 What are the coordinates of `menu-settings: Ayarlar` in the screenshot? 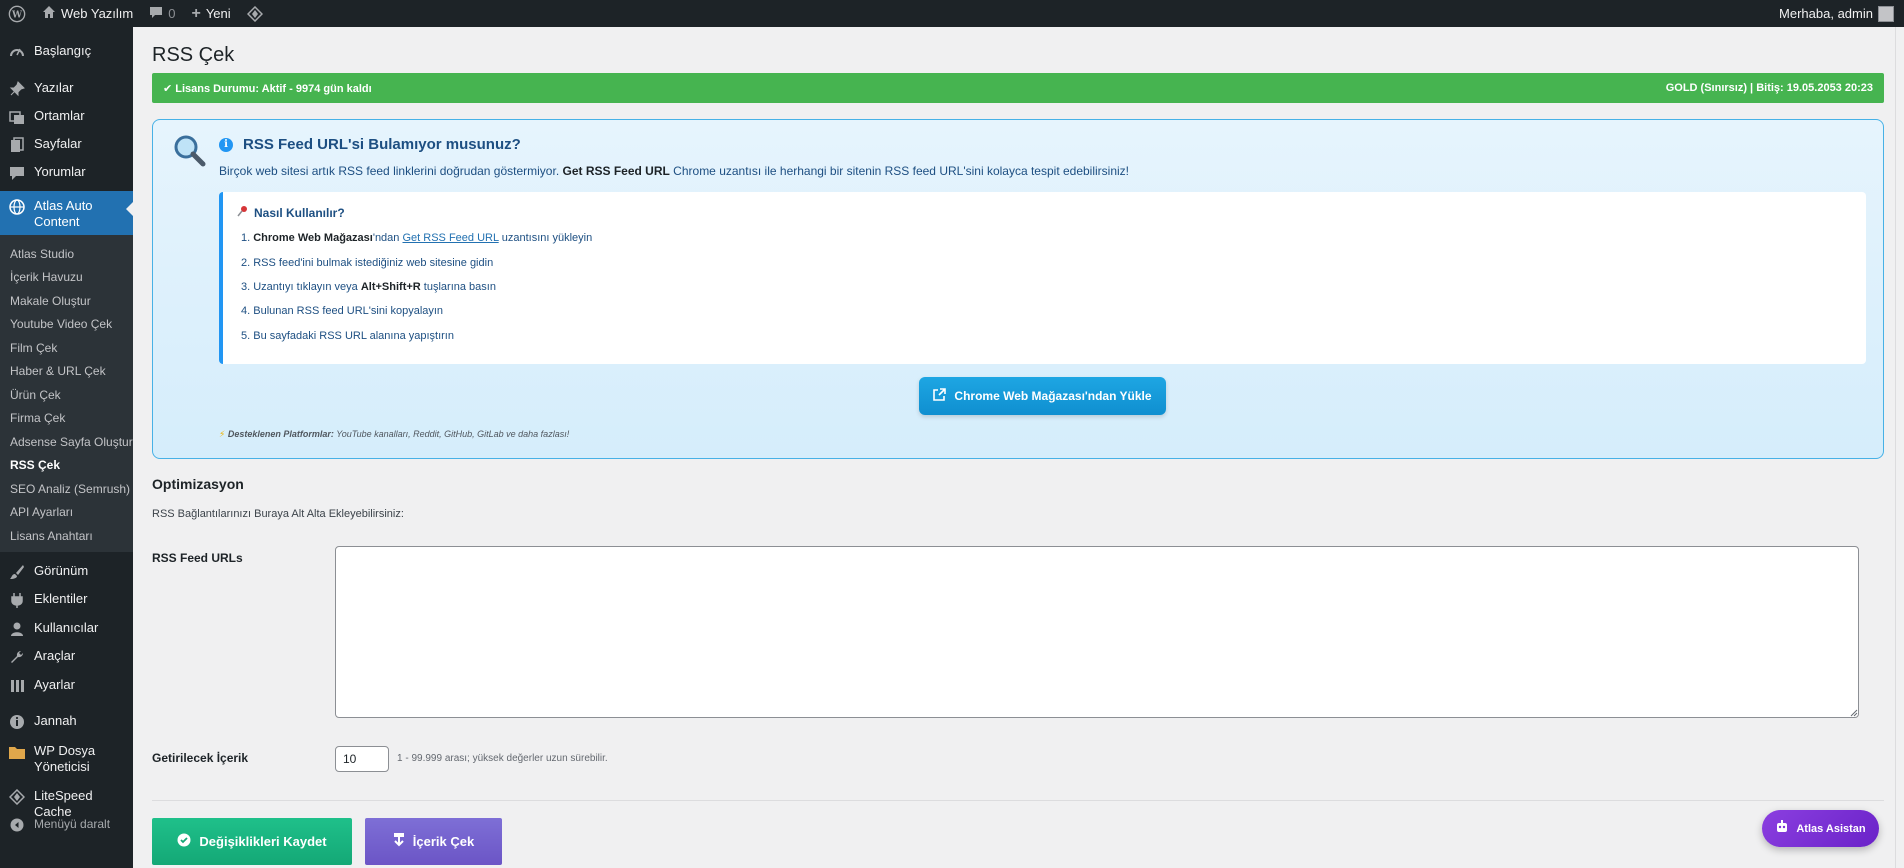 It's located at (66, 687).